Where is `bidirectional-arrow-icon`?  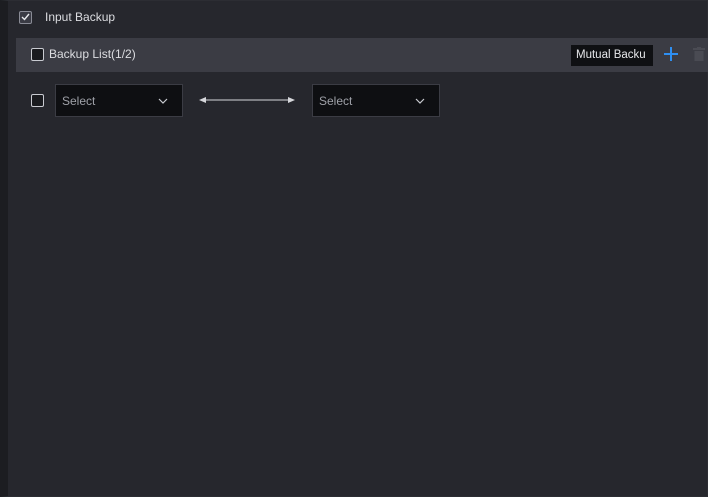
bidirectional-arrow-icon is located at coordinates (247, 100).